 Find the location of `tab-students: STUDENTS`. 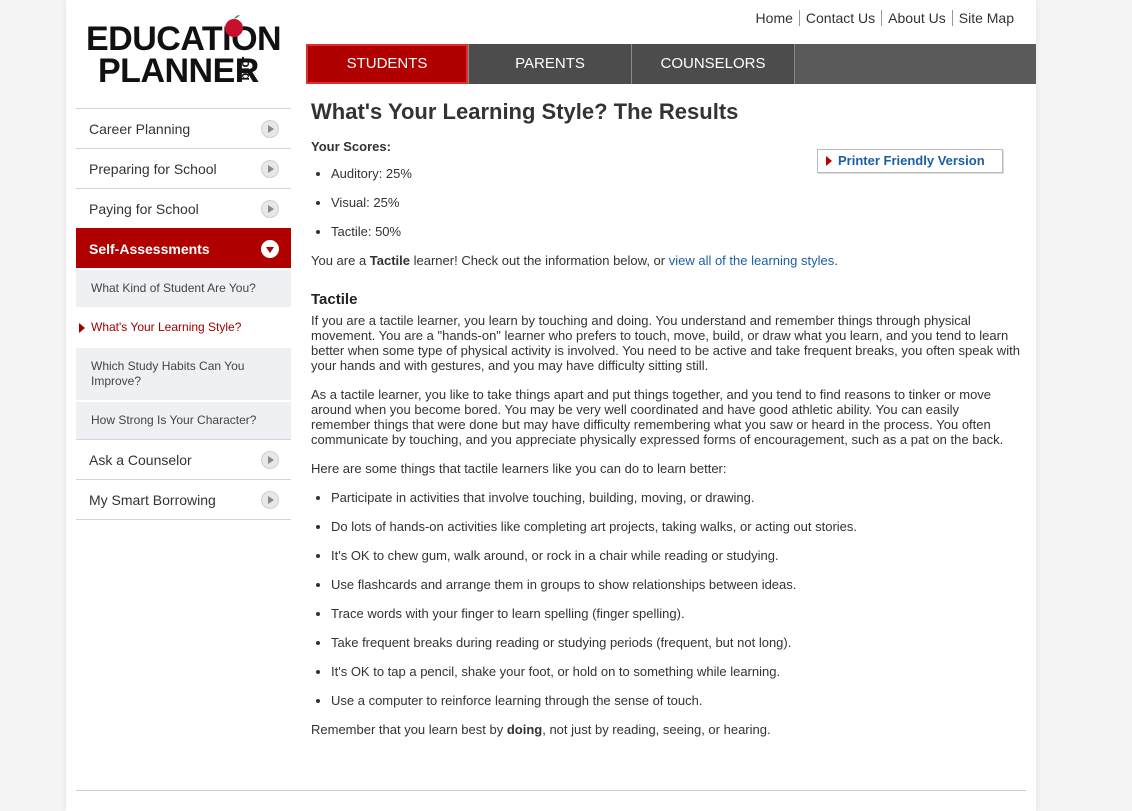

tab-students: STUDENTS is located at coordinates (387, 64).